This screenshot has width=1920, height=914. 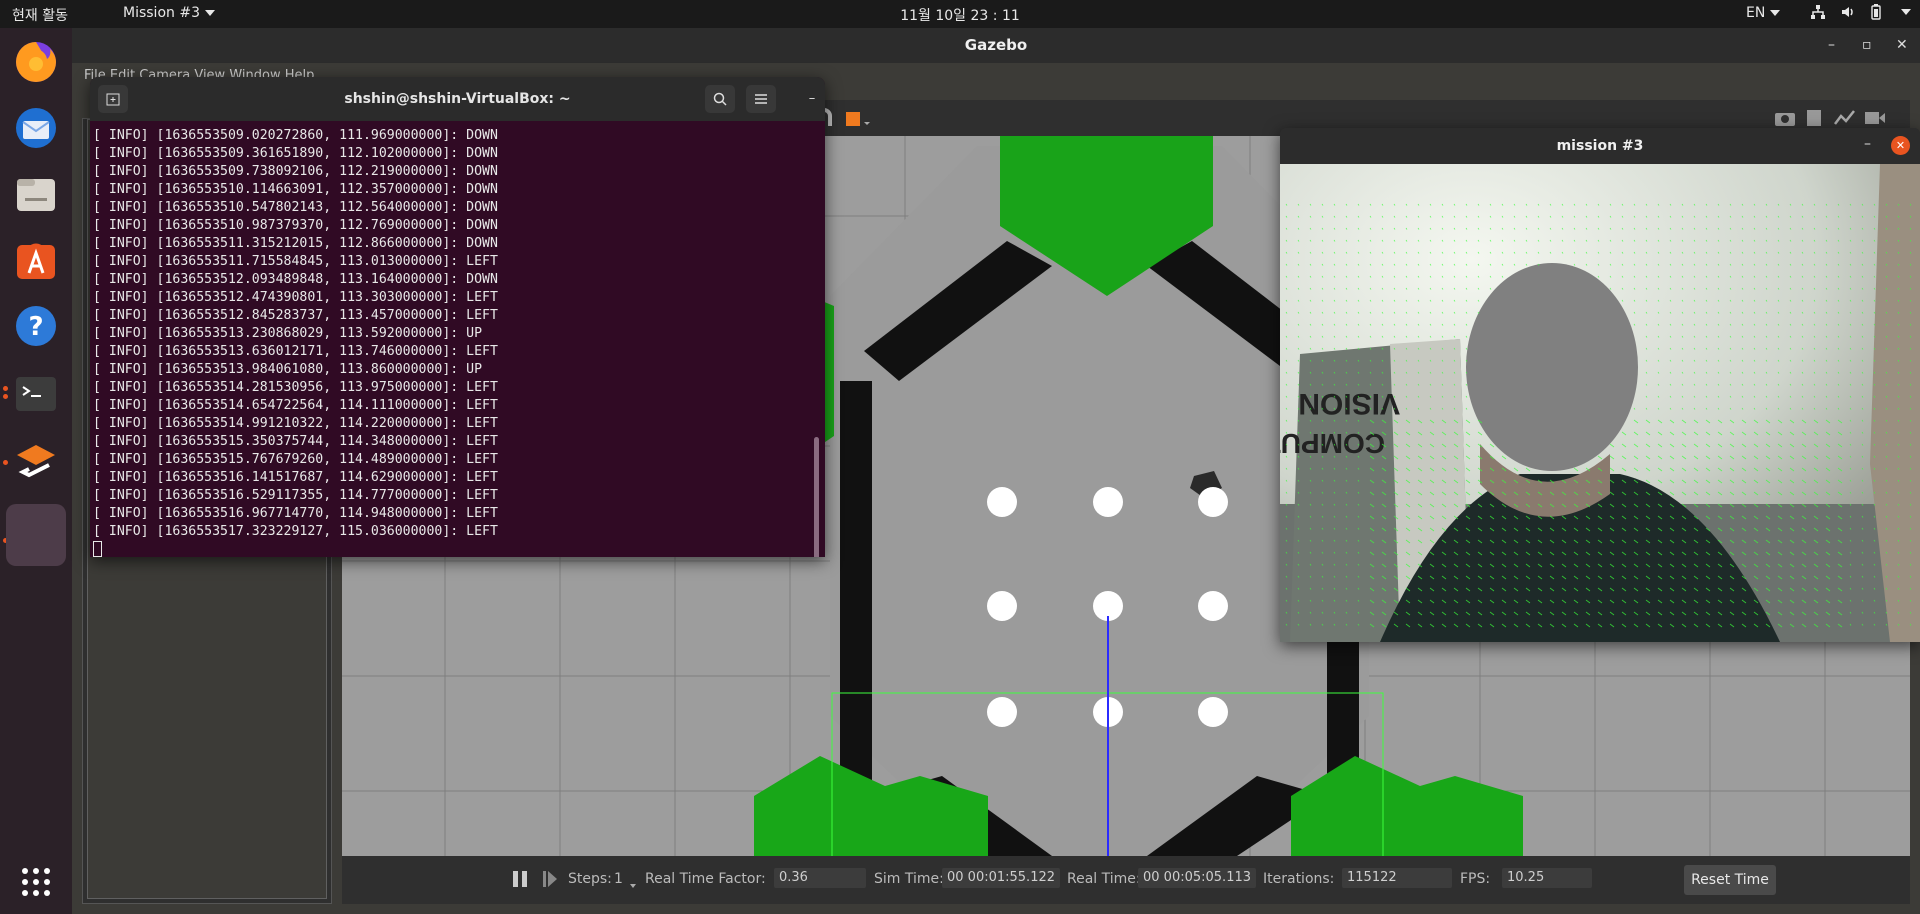 I want to click on screenshot-icon, so click(x=1785, y=118).